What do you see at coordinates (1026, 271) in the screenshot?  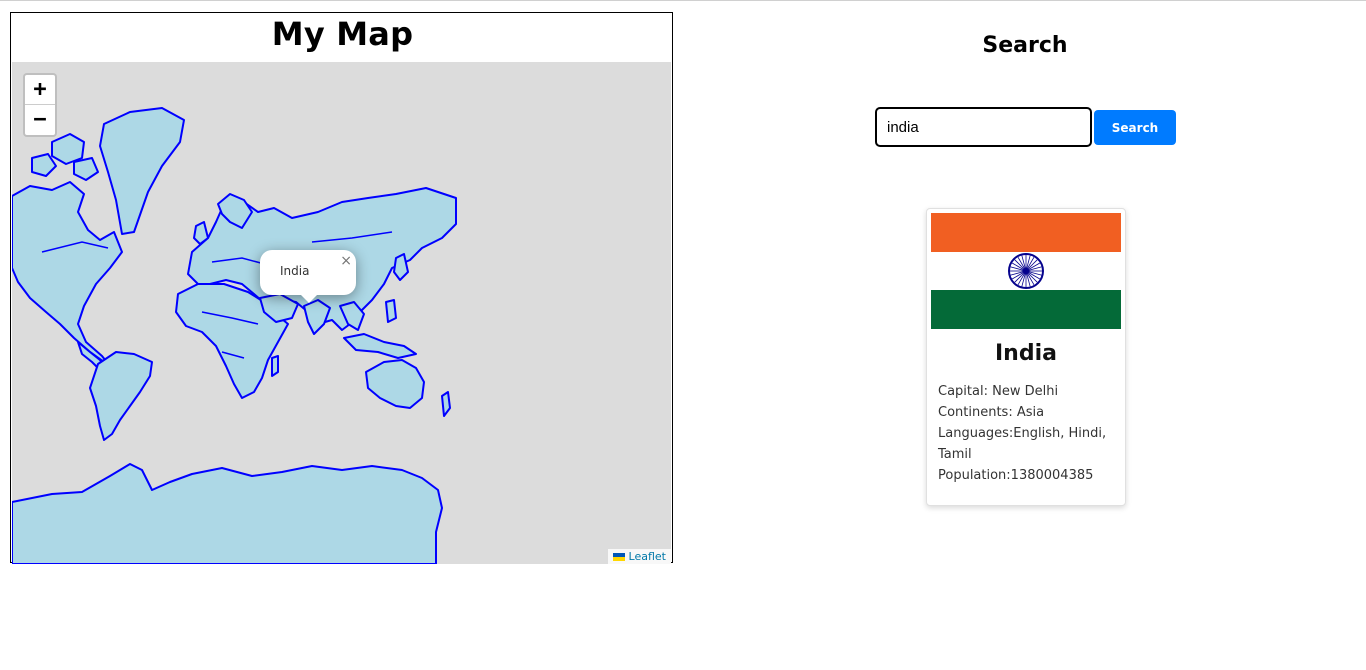 I see `india-flag-icon` at bounding box center [1026, 271].